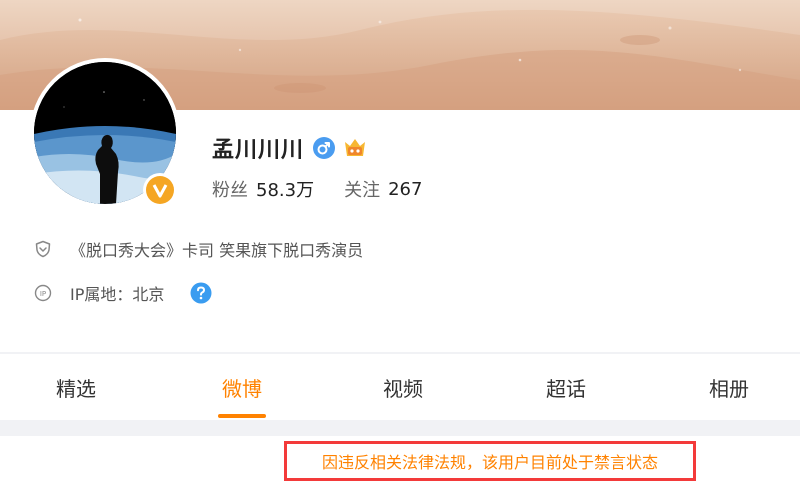 The width and height of the screenshot is (800, 490). I want to click on help-icon, so click(201, 293).